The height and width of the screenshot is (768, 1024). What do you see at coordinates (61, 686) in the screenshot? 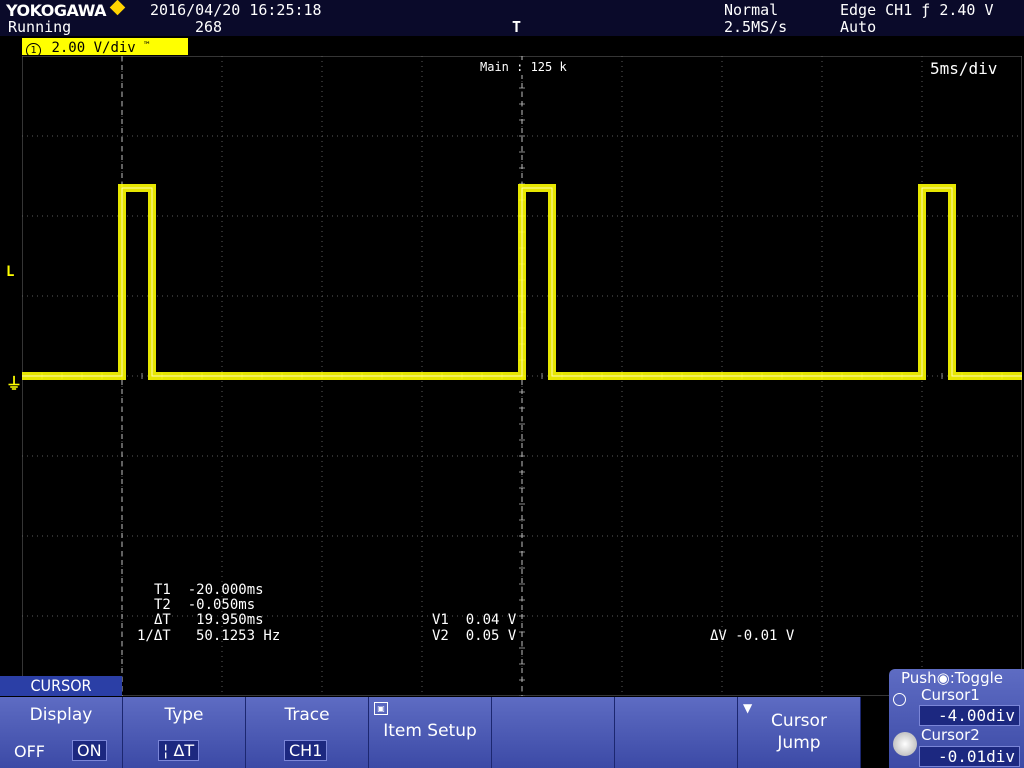
I see `menu-title-cursor: CURSOR` at bounding box center [61, 686].